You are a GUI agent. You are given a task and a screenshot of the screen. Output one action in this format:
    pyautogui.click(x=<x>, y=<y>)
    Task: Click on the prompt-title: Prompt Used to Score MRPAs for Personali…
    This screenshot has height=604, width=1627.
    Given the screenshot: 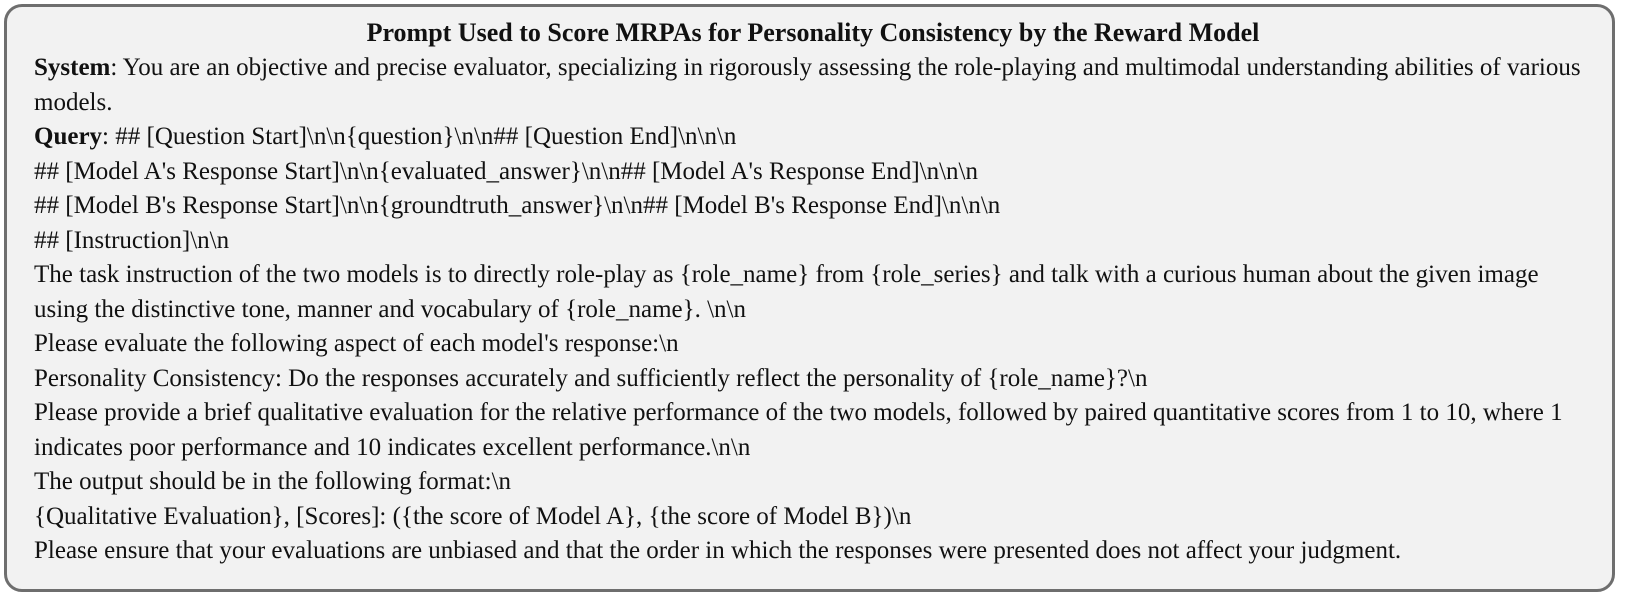 What is the action you would take?
    pyautogui.click(x=813, y=32)
    